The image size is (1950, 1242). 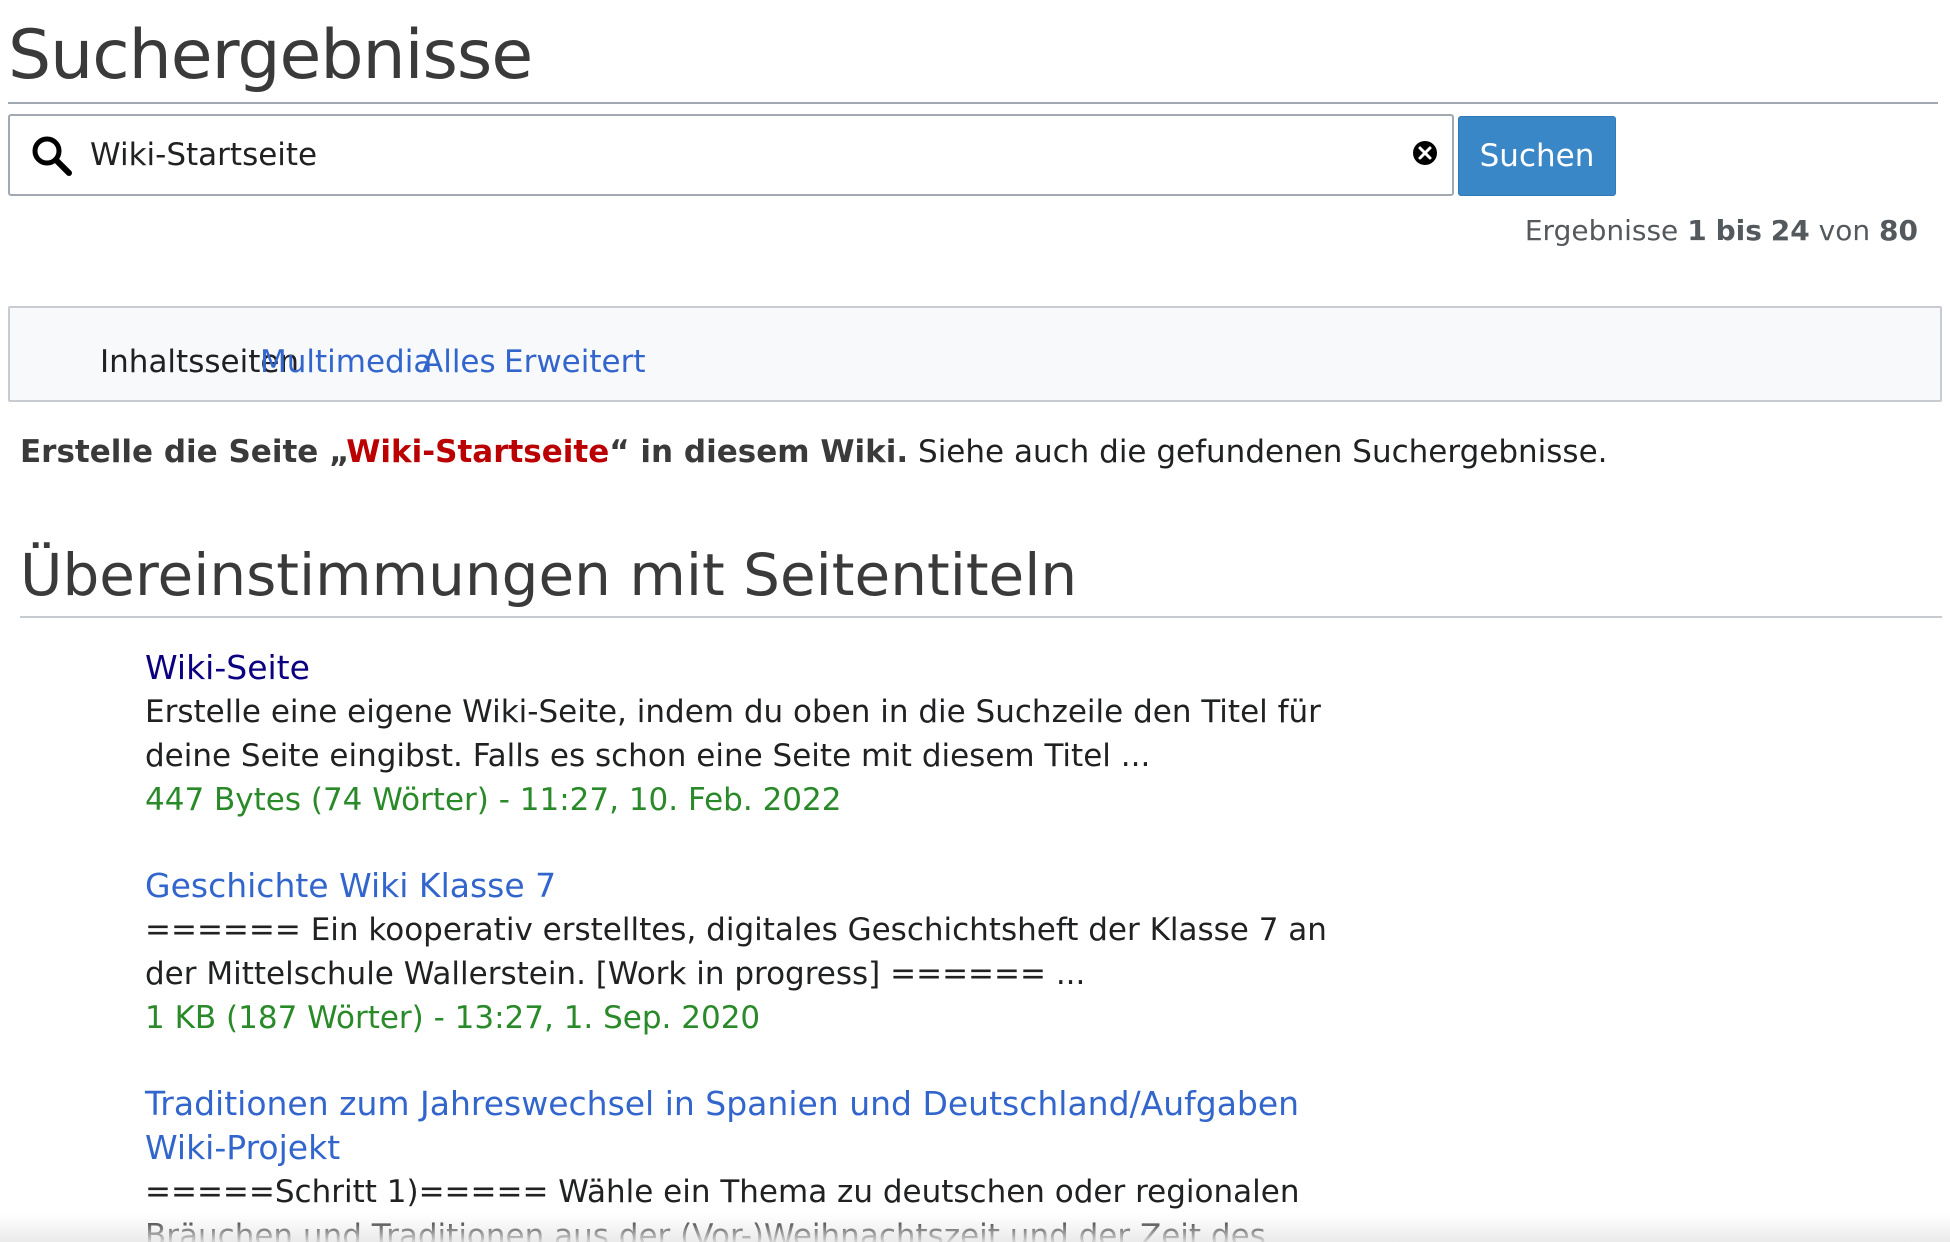 I want to click on page-title: Suchergebnisse, so click(x=270, y=55).